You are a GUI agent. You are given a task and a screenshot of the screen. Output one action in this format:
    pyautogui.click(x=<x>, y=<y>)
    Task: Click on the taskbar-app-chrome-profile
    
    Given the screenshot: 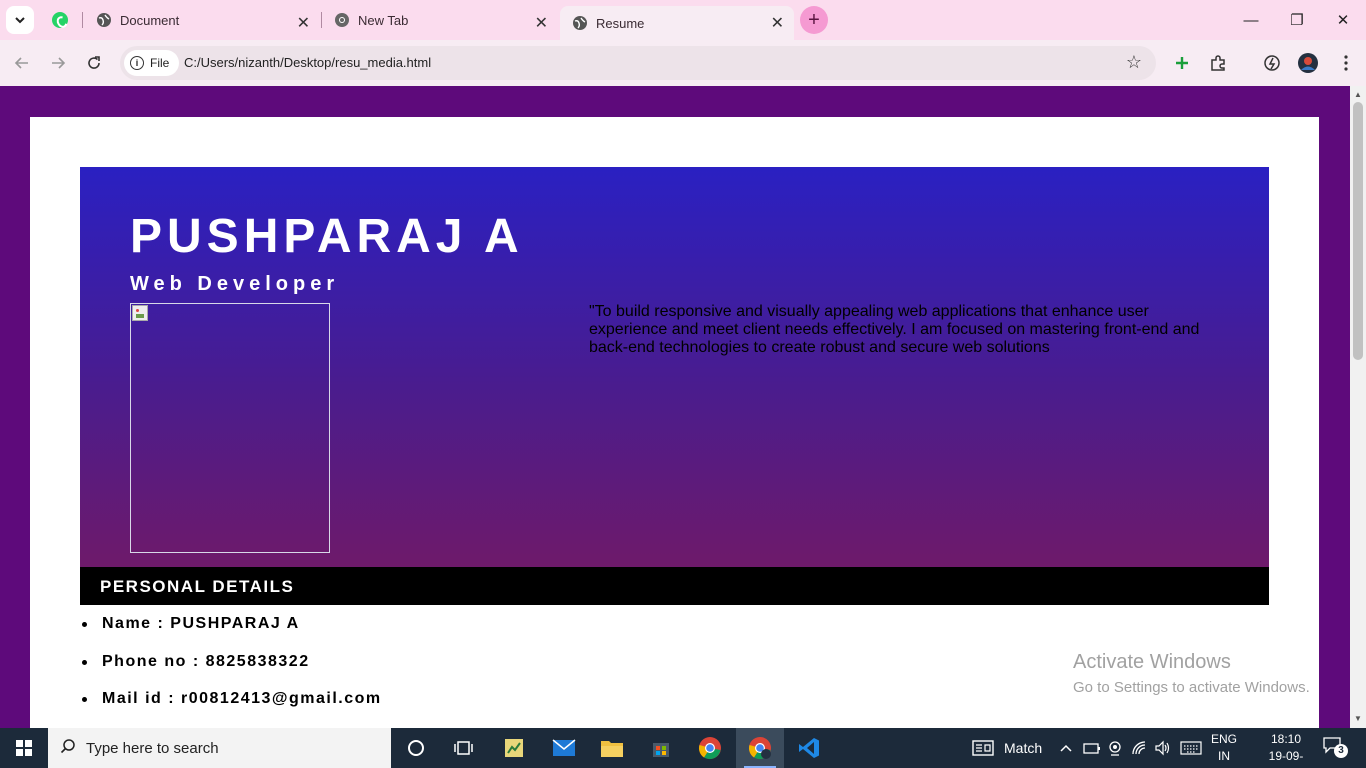 What is the action you would take?
    pyautogui.click(x=760, y=748)
    